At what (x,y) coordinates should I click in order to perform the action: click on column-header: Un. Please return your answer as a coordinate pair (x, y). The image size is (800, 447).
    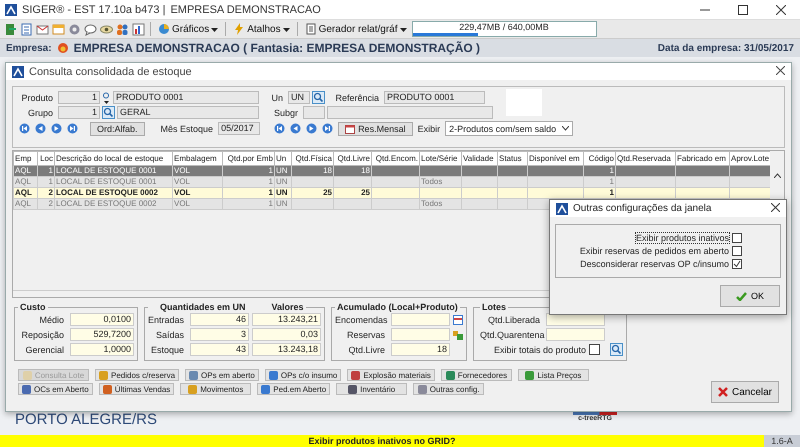
    Looking at the image, I should click on (283, 159).